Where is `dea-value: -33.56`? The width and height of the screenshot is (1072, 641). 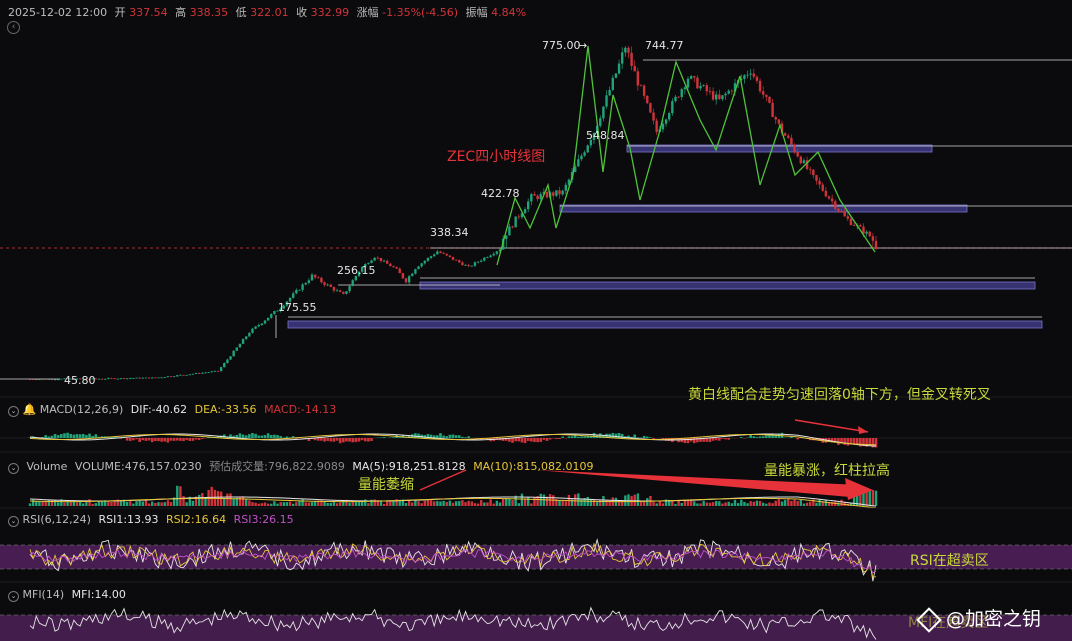
dea-value: -33.56 is located at coordinates (239, 409).